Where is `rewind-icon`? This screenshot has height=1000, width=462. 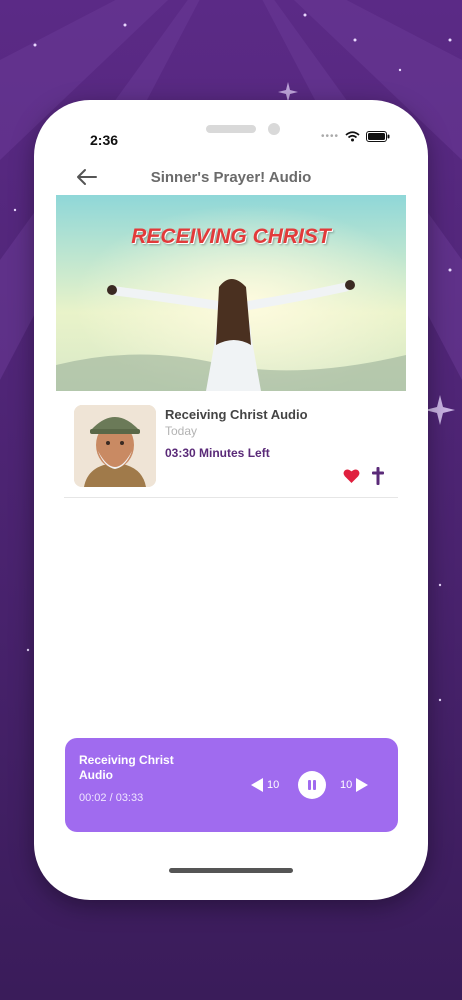
rewind-icon is located at coordinates (257, 785).